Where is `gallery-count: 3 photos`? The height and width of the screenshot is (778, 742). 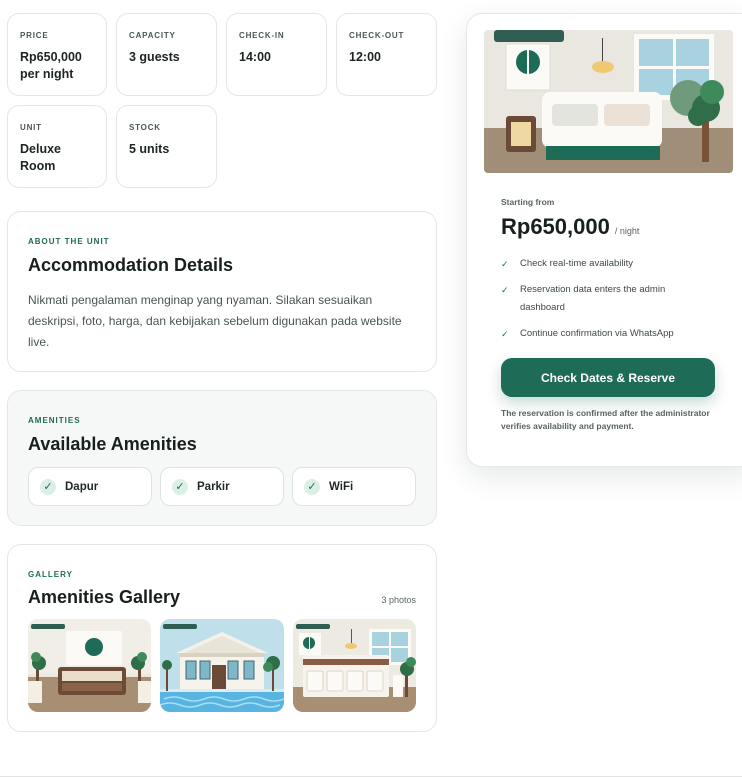 gallery-count: 3 photos is located at coordinates (398, 600).